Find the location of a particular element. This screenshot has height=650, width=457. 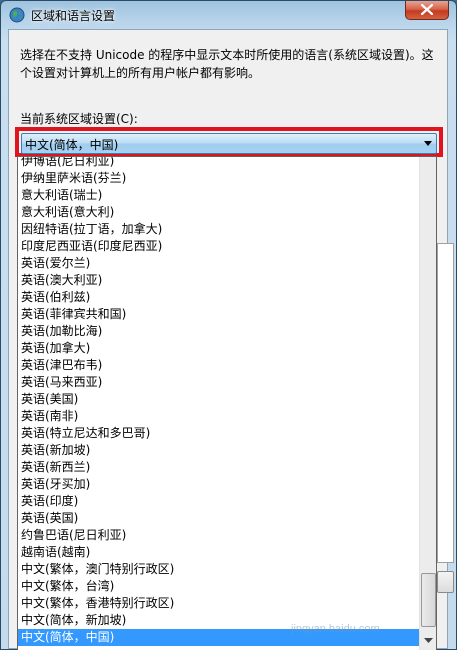

arrow-down-icon is located at coordinates (428, 640).